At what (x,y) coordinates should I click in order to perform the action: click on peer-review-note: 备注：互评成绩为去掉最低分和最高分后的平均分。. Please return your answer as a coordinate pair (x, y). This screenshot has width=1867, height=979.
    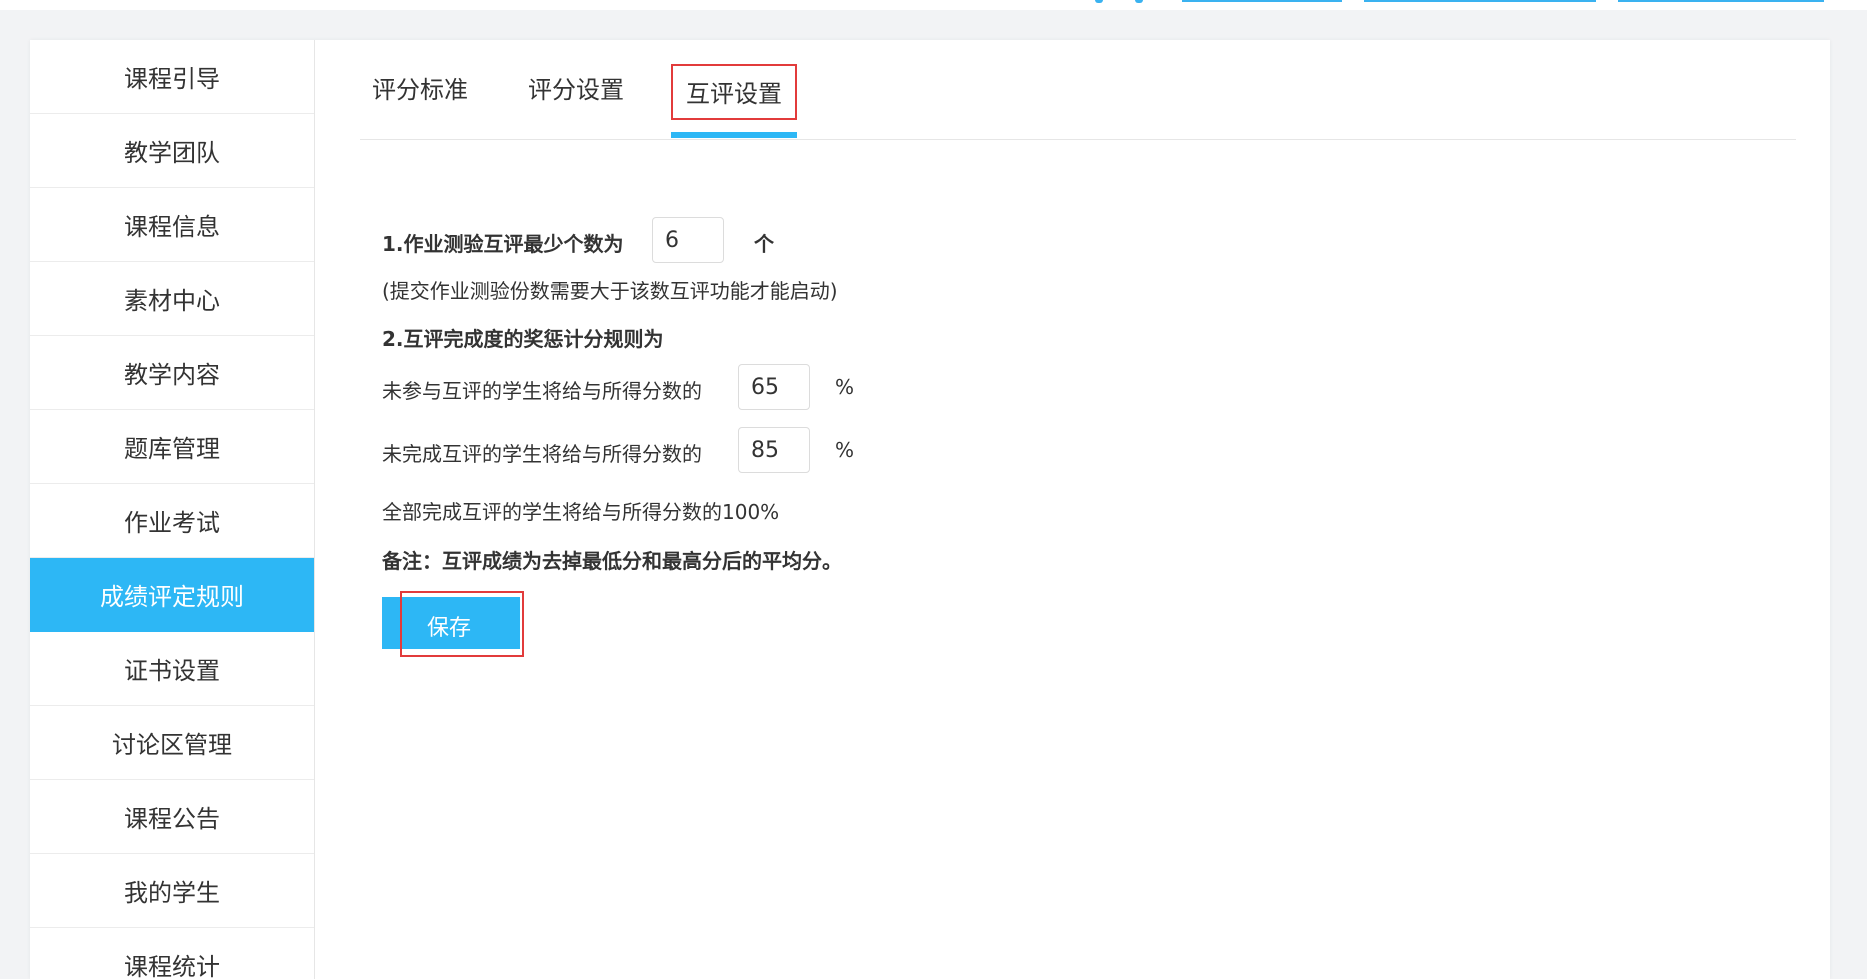
    Looking at the image, I should click on (612, 561).